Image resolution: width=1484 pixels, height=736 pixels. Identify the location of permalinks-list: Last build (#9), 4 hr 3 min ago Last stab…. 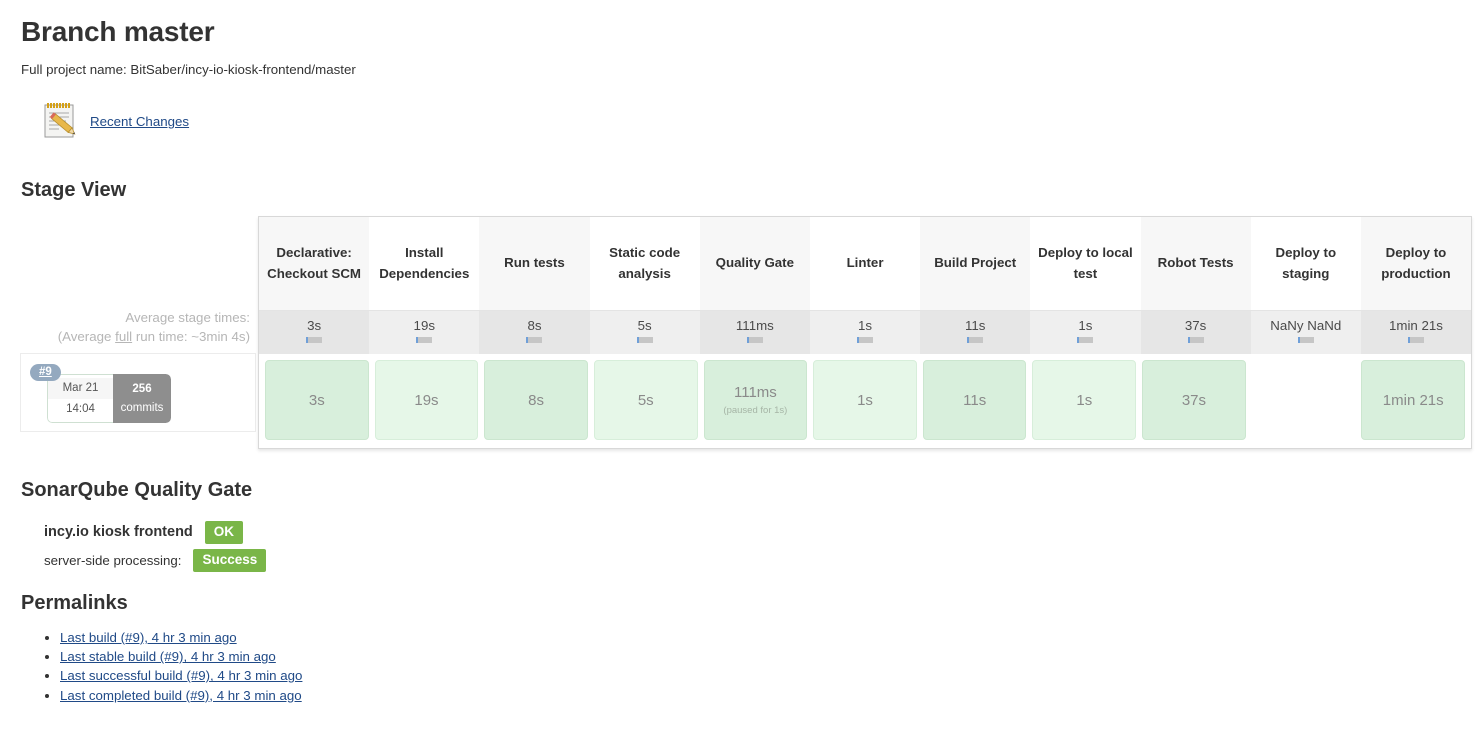
(171, 666).